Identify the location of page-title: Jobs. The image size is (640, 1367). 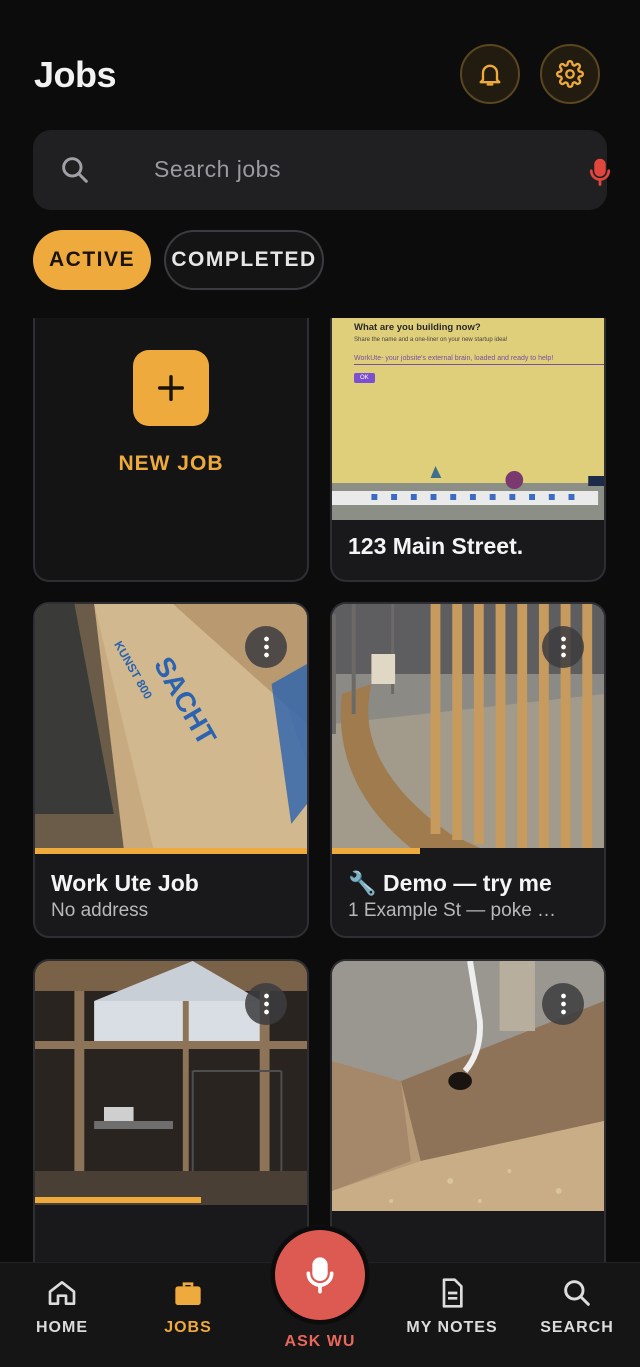
(75, 74).